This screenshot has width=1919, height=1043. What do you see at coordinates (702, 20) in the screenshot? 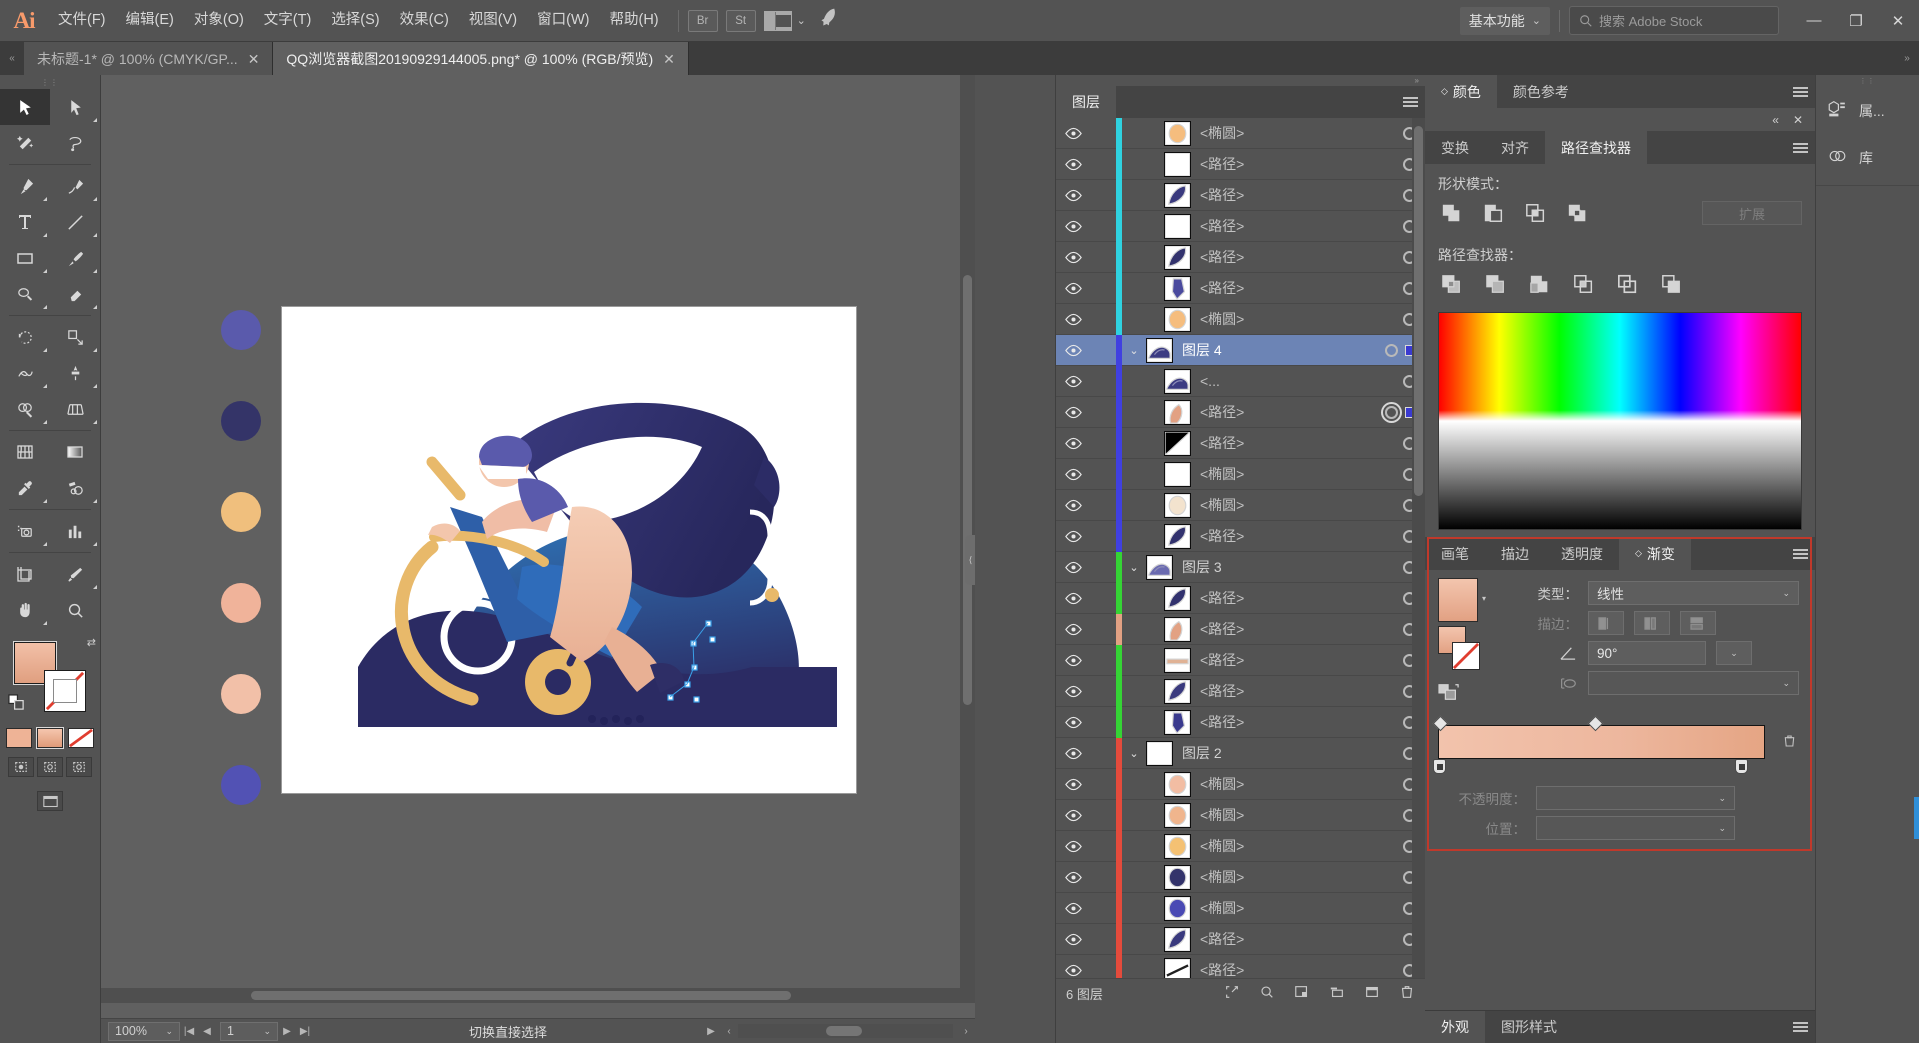
I see `bridge-button: Br` at bounding box center [702, 20].